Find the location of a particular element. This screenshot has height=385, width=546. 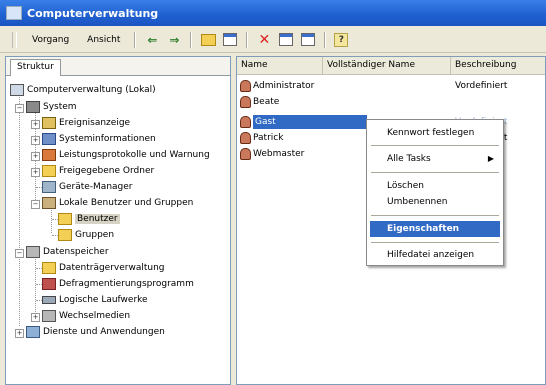

back-arrow-icon: ⇐ is located at coordinates (152, 40).